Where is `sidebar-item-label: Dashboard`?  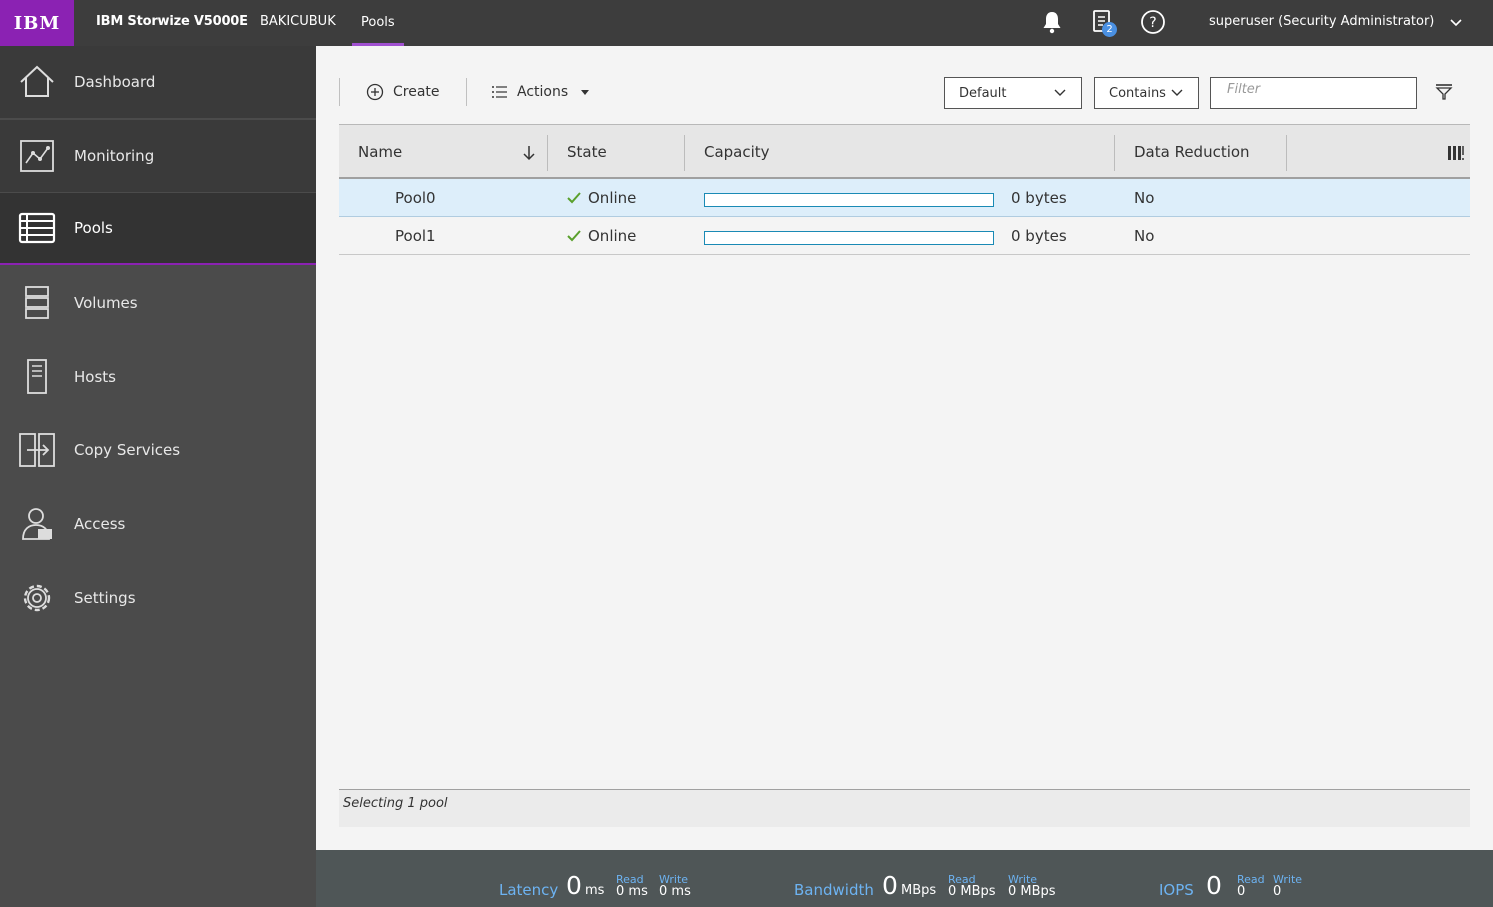
sidebar-item-label: Dashboard is located at coordinates (115, 82).